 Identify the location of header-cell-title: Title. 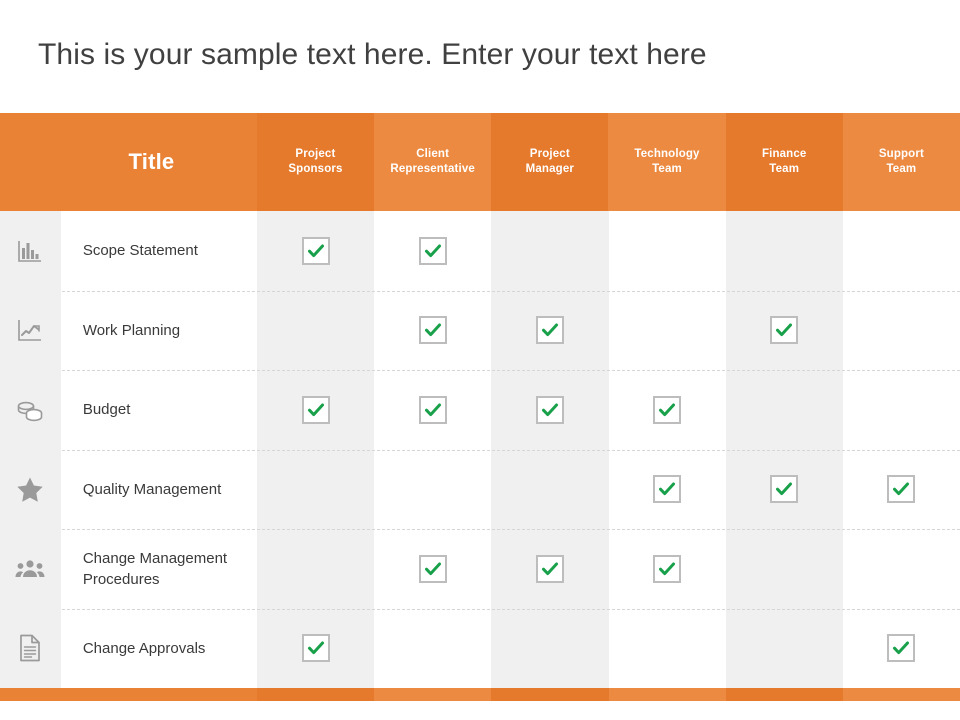
(128, 162).